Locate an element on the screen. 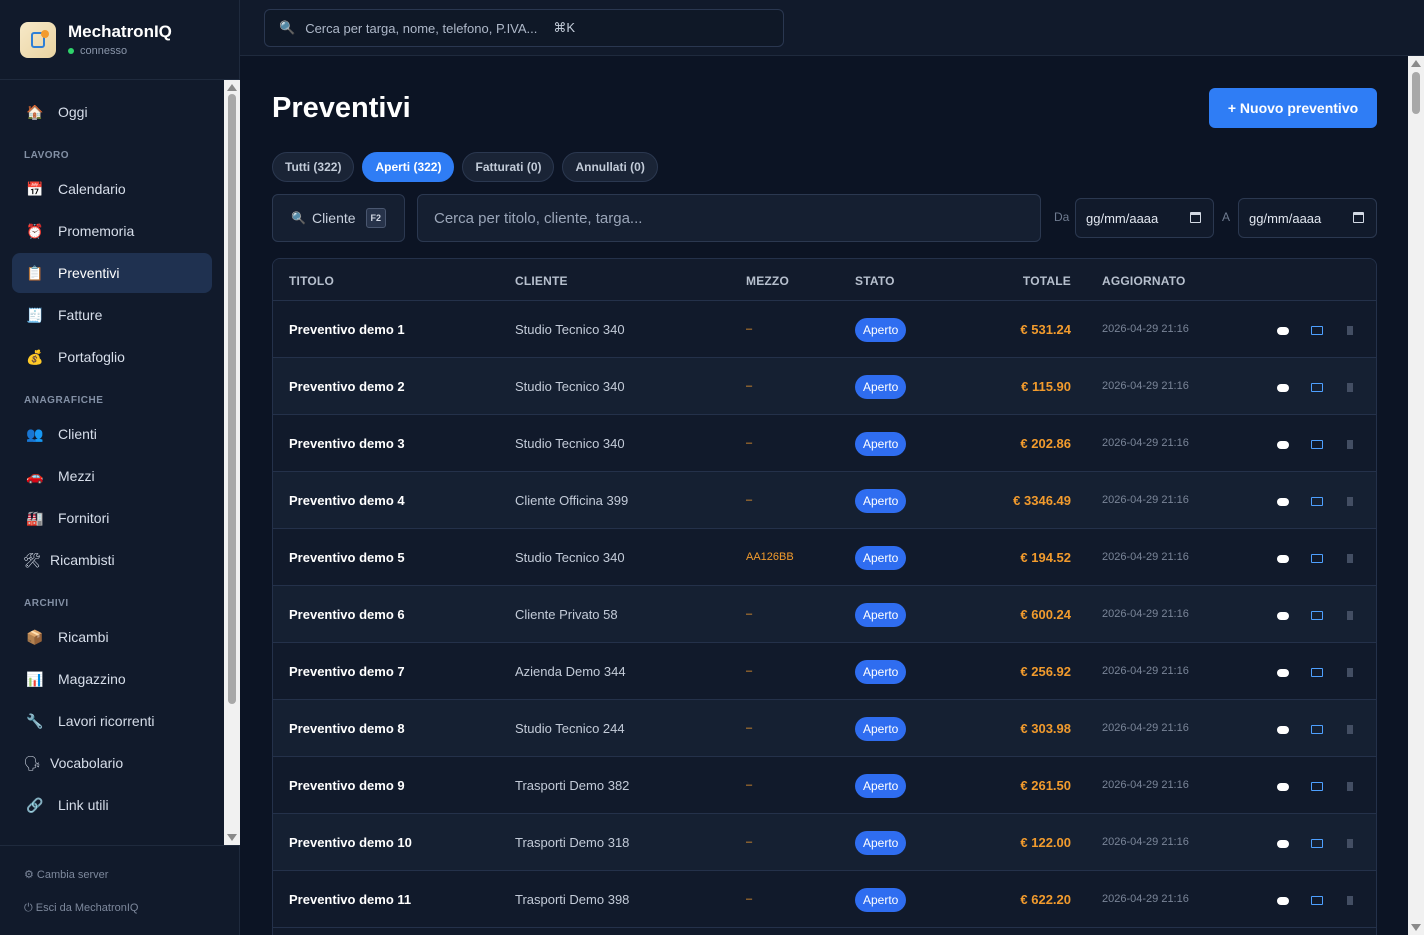 This screenshot has height=935, width=1424. quote-title: Preventivo demo 11 is located at coordinates (350, 899).